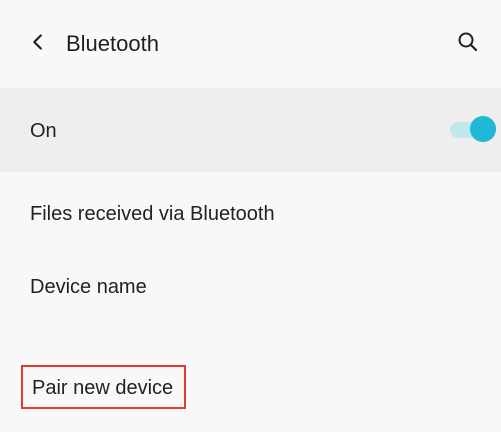 Image resolution: width=501 pixels, height=432 pixels. I want to click on back-button, so click(38, 44).